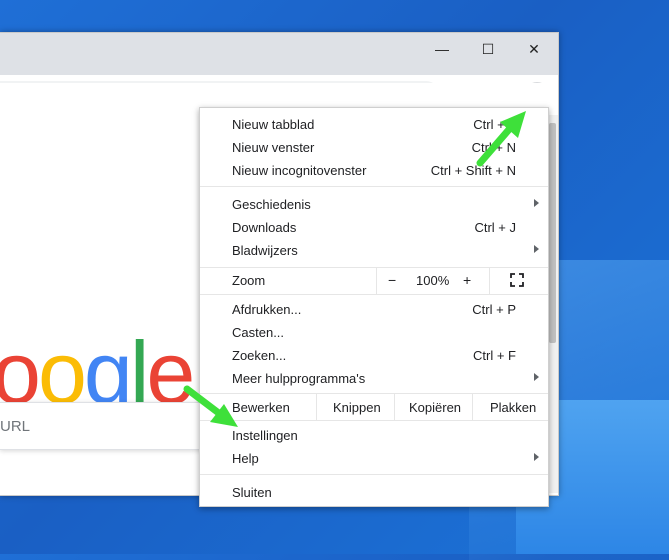 This screenshot has width=669, height=560. Describe the element at coordinates (494, 355) in the screenshot. I see `menu-item-shortcut: Ctrl + F` at that location.